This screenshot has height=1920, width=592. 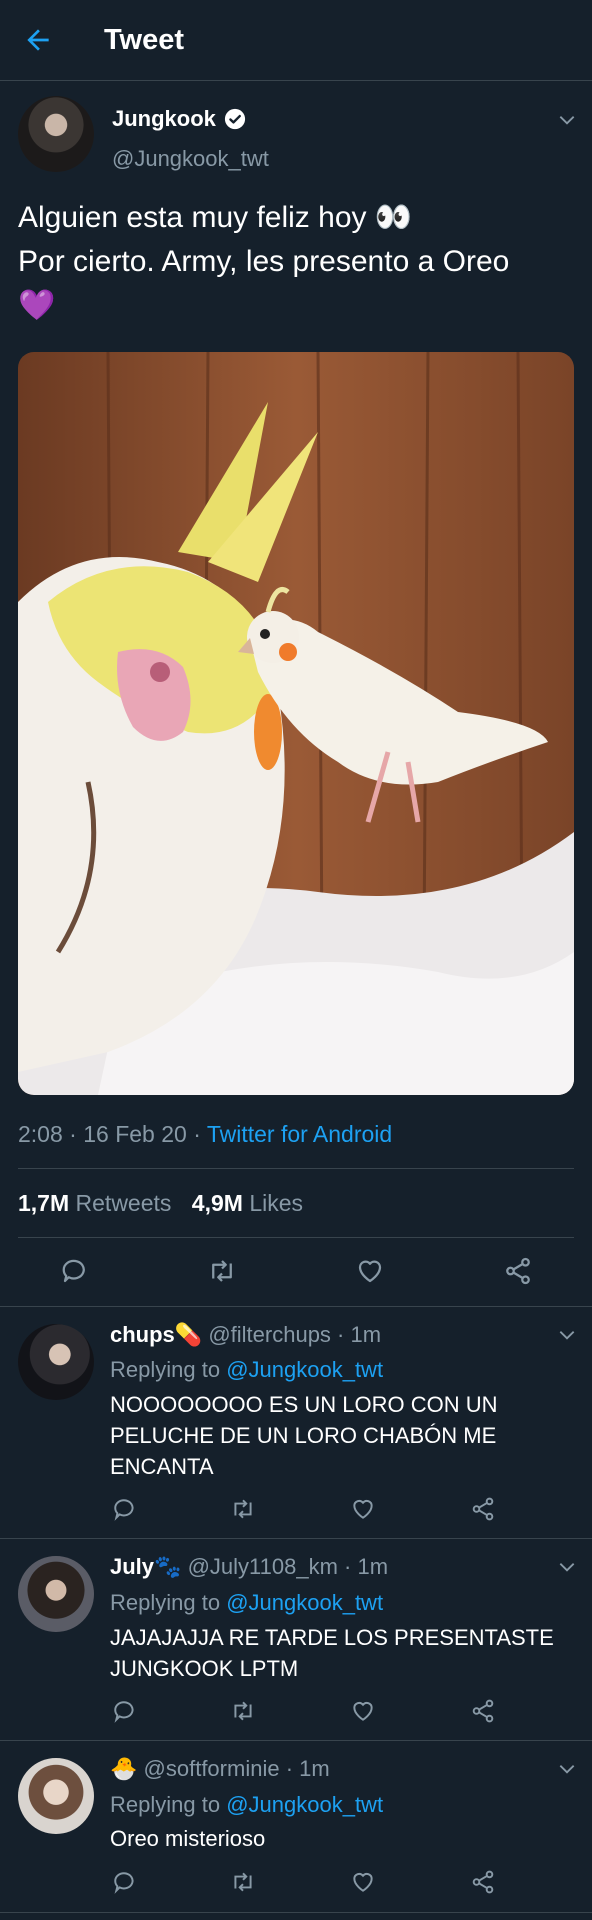 I want to click on tweet-stats: 1,7M Retweets 4,9M Likes, so click(x=160, y=1203).